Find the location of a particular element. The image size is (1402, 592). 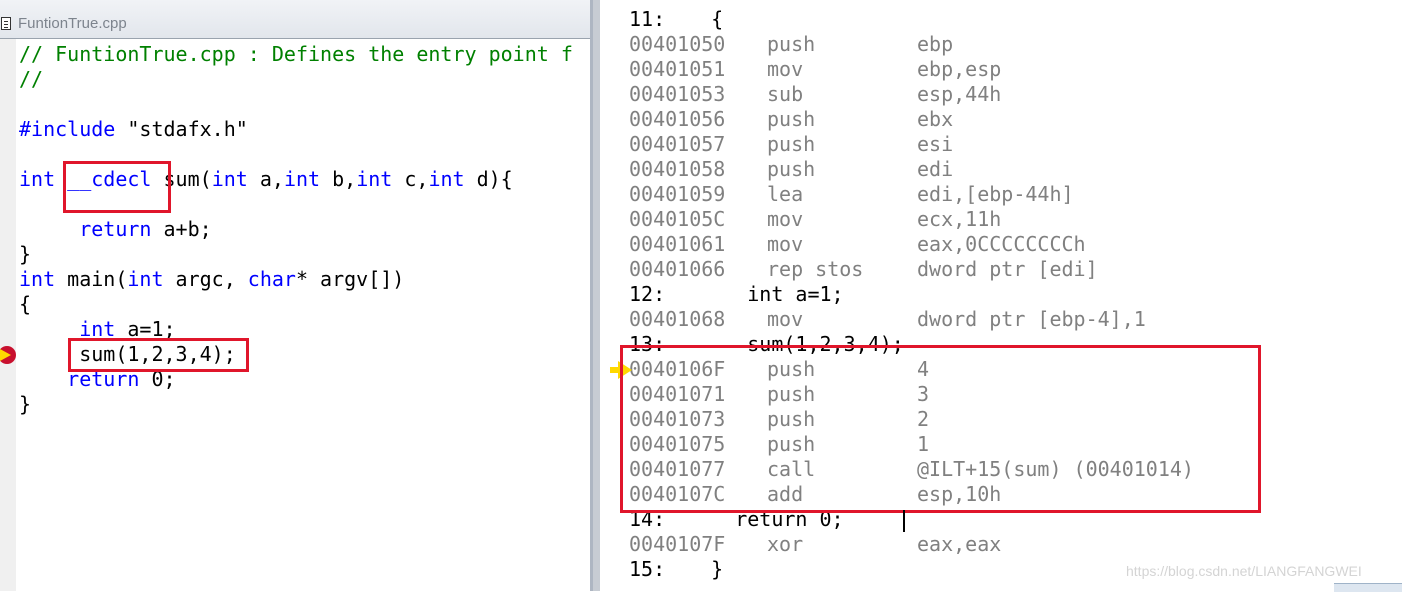

asm-address: 0040105C is located at coordinates (677, 219).